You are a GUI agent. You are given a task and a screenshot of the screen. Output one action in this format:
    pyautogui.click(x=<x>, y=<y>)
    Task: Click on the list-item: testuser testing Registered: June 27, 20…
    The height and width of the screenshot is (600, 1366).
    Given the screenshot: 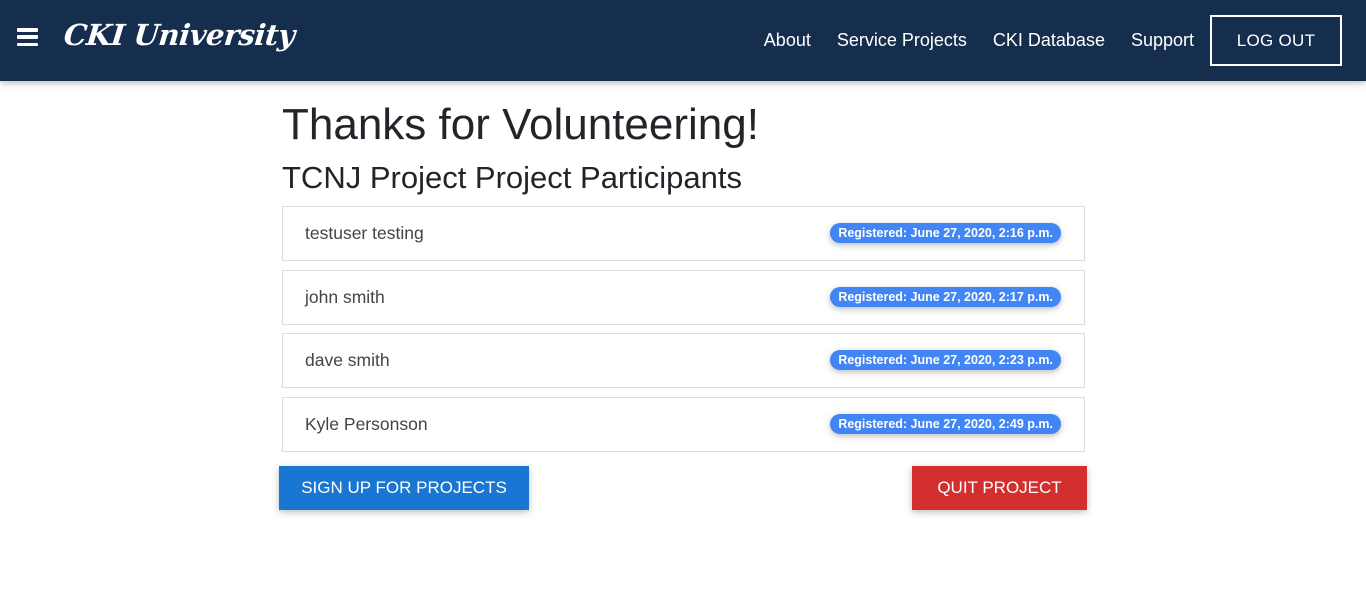 What is the action you would take?
    pyautogui.click(x=683, y=233)
    